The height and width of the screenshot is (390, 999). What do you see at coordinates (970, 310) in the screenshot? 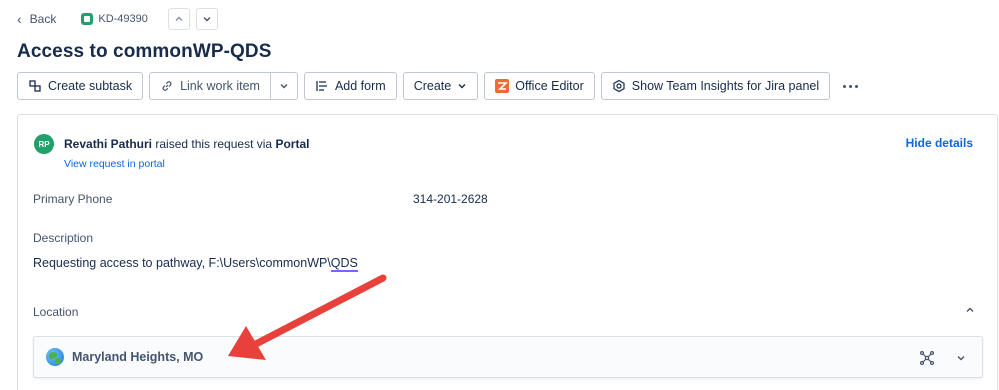
I see `collapse-location-chevron-up-icon` at bounding box center [970, 310].